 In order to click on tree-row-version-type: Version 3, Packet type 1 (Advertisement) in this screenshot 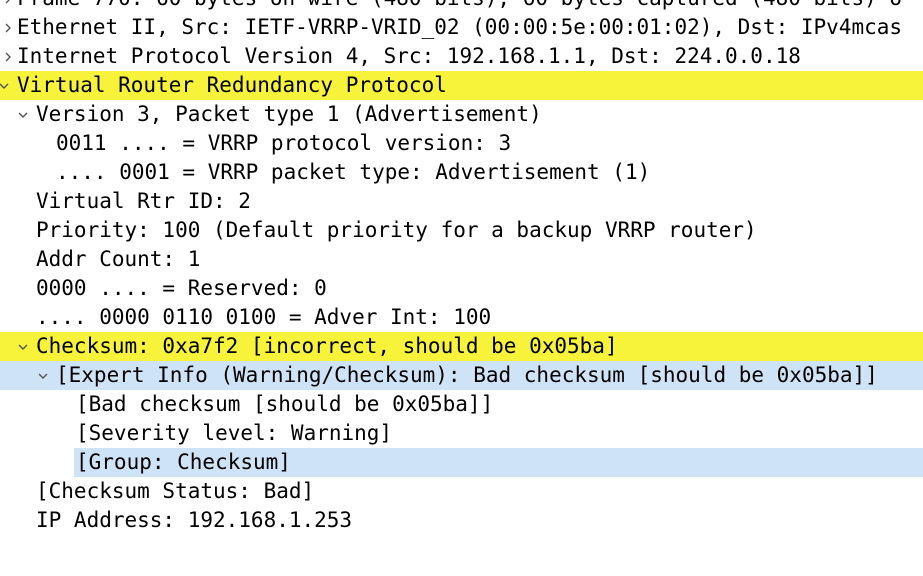, I will do `click(461, 114)`.